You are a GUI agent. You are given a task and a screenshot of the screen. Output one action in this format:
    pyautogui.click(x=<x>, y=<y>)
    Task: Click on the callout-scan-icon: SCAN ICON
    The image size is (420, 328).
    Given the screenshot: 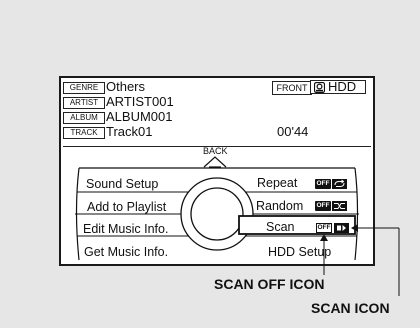 What is the action you would take?
    pyautogui.click(x=350, y=308)
    